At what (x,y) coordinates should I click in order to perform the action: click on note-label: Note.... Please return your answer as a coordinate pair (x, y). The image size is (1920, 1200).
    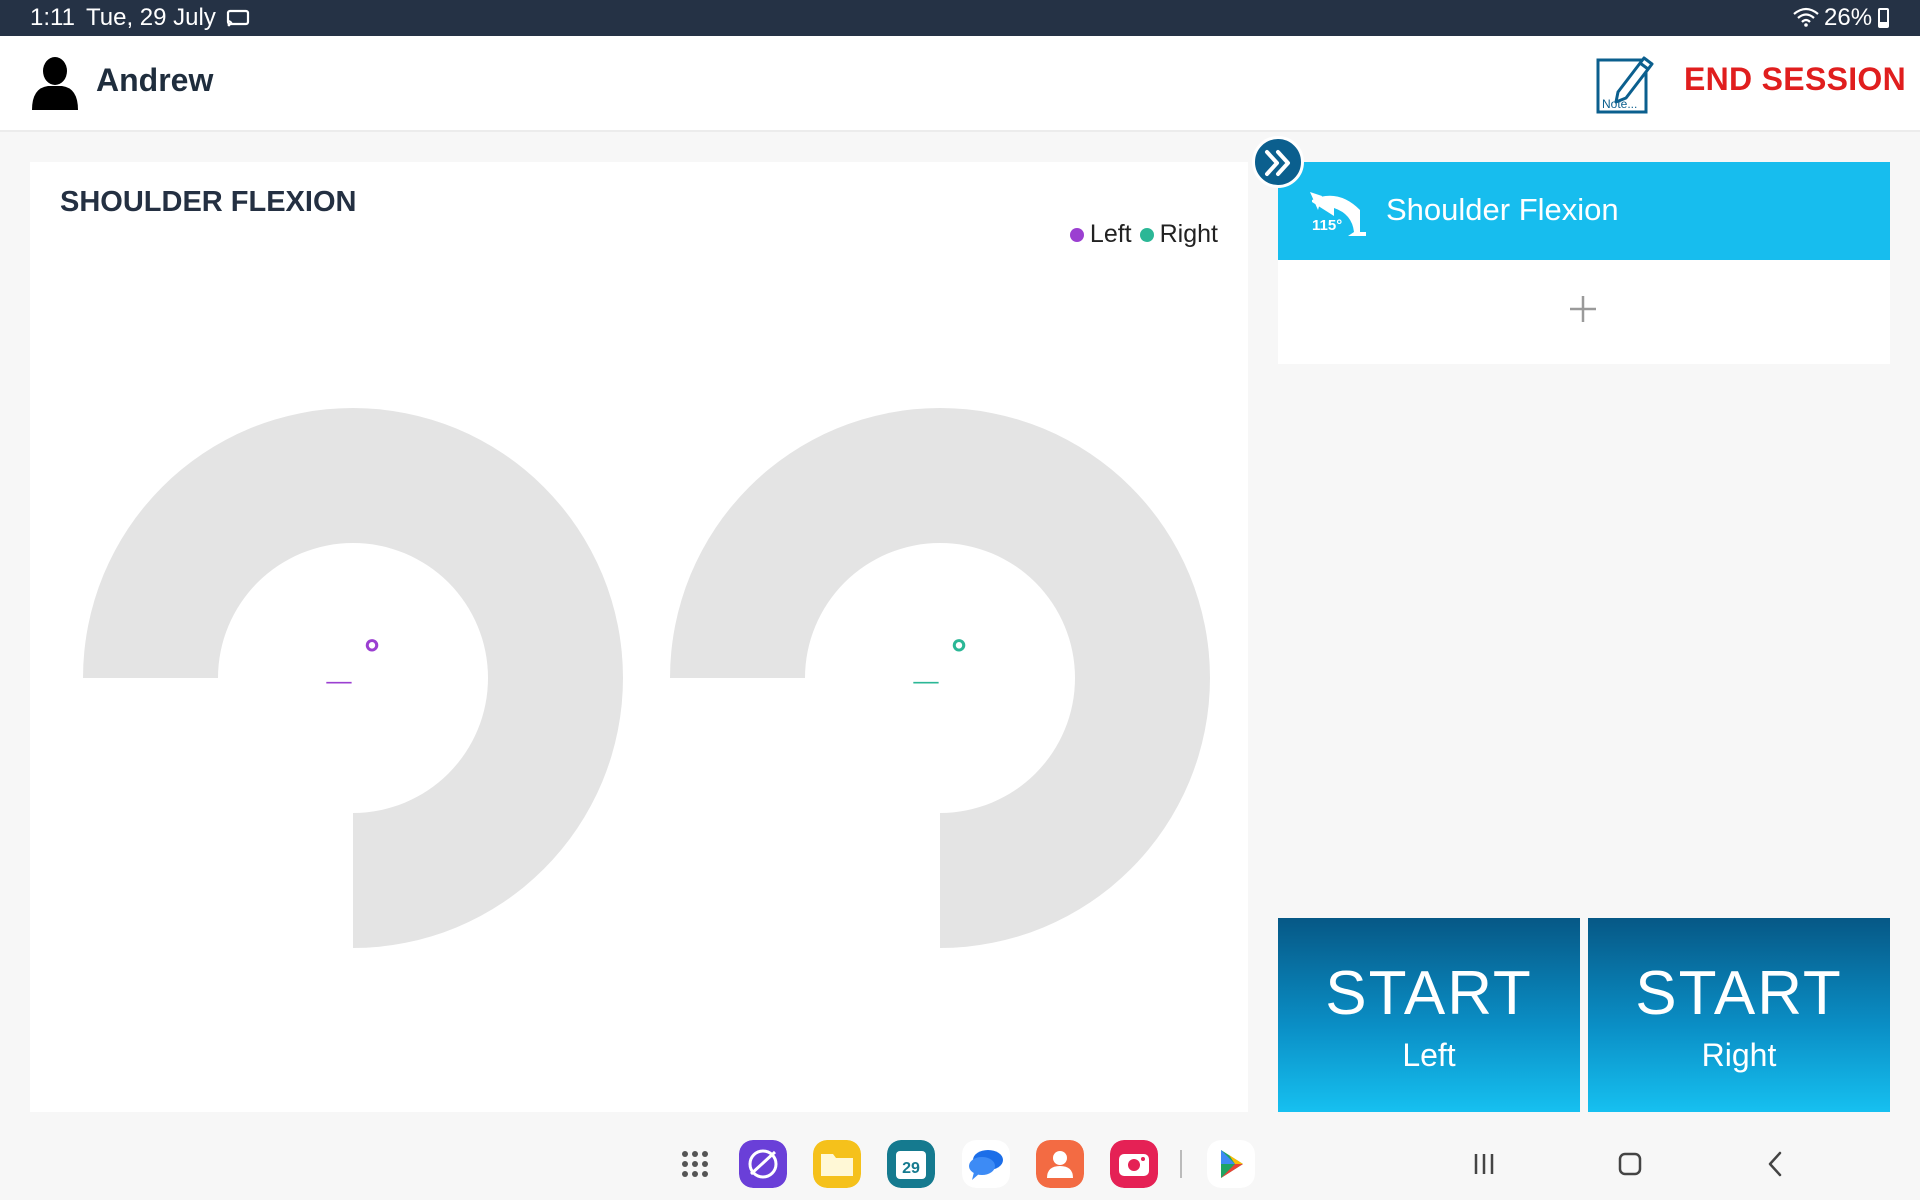
    Looking at the image, I should click on (1619, 104).